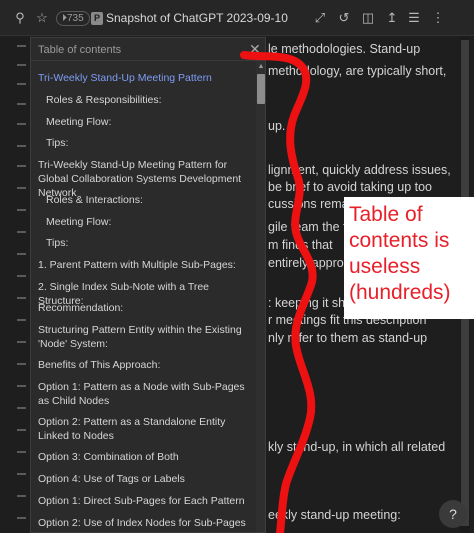 Image resolution: width=474 pixels, height=533 pixels. What do you see at coordinates (392, 18) in the screenshot?
I see `share-icon: ↥` at bounding box center [392, 18].